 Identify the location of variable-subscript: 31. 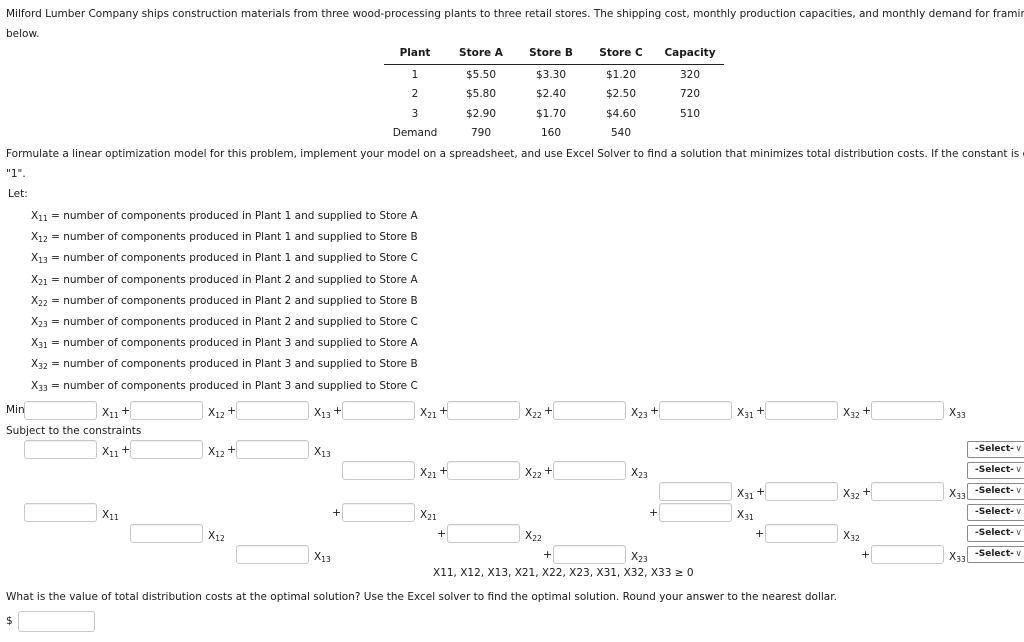
(749, 415).